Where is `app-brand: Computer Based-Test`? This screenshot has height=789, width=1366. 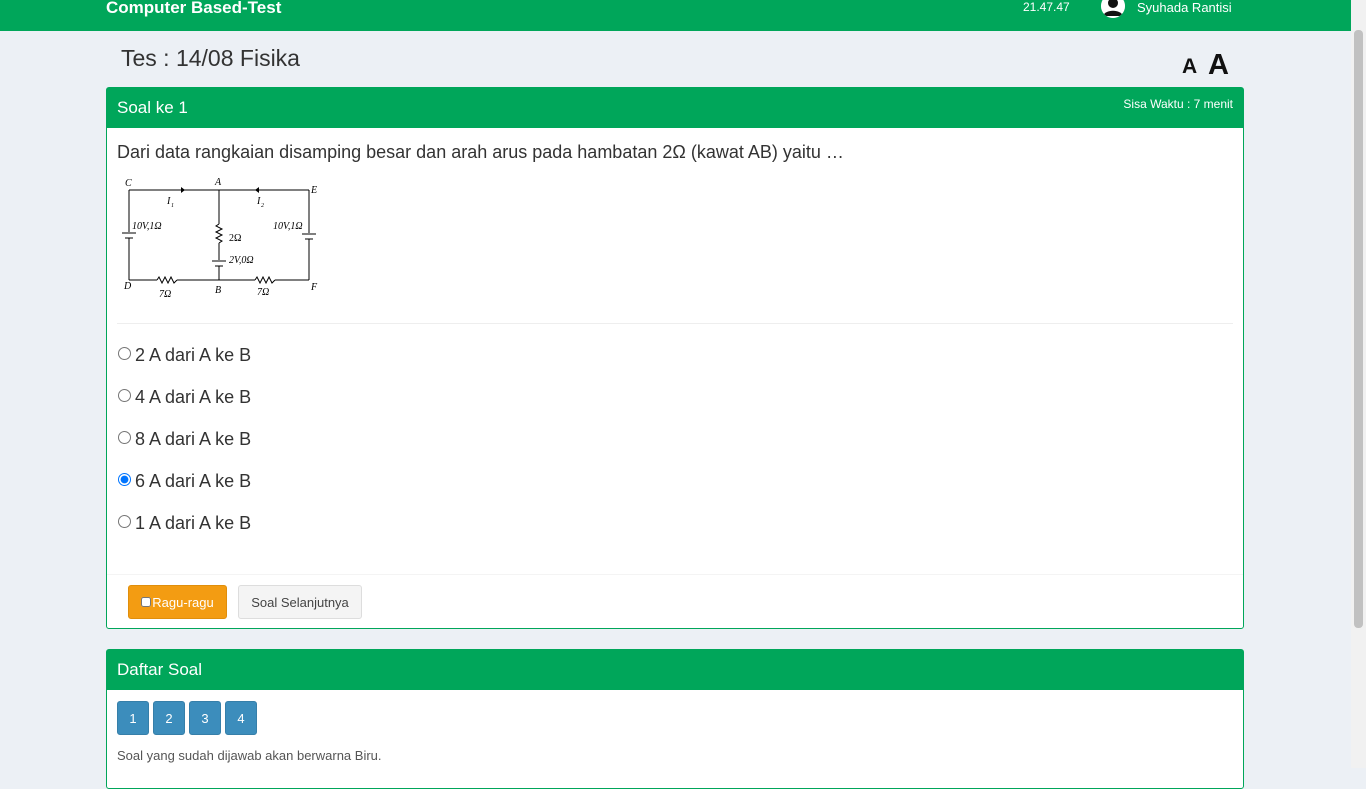 app-brand: Computer Based-Test is located at coordinates (193, 9).